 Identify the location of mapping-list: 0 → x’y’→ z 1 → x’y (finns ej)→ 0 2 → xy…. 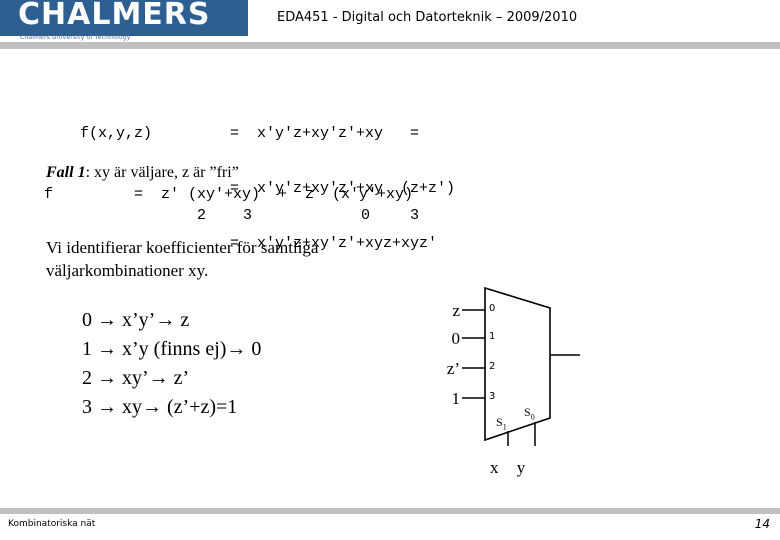
(171, 364).